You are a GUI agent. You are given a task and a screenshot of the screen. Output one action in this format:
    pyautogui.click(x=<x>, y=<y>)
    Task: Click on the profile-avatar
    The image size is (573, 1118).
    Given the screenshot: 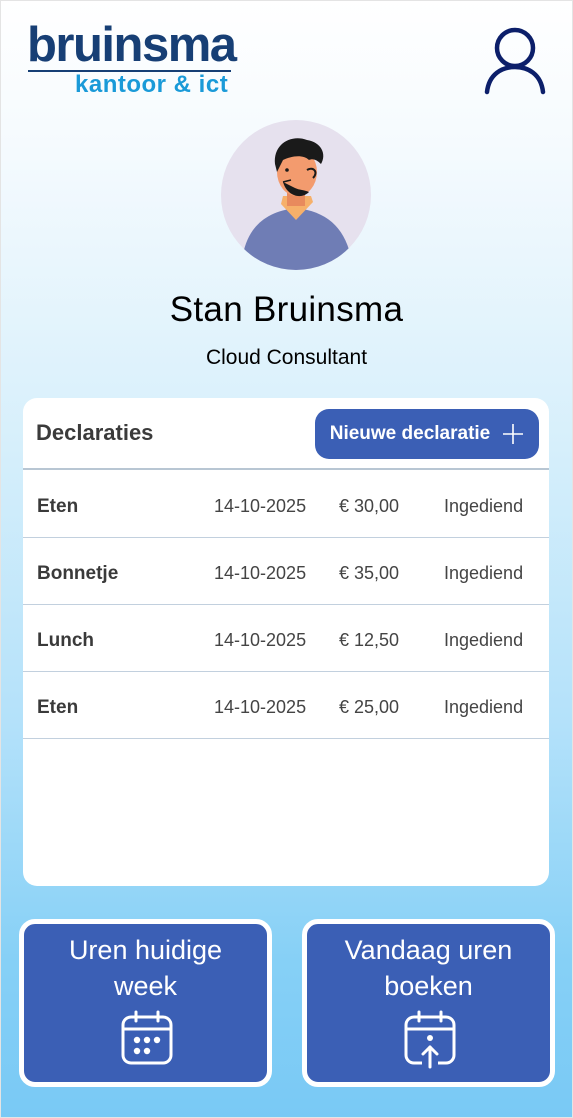 What is the action you would take?
    pyautogui.click(x=296, y=195)
    